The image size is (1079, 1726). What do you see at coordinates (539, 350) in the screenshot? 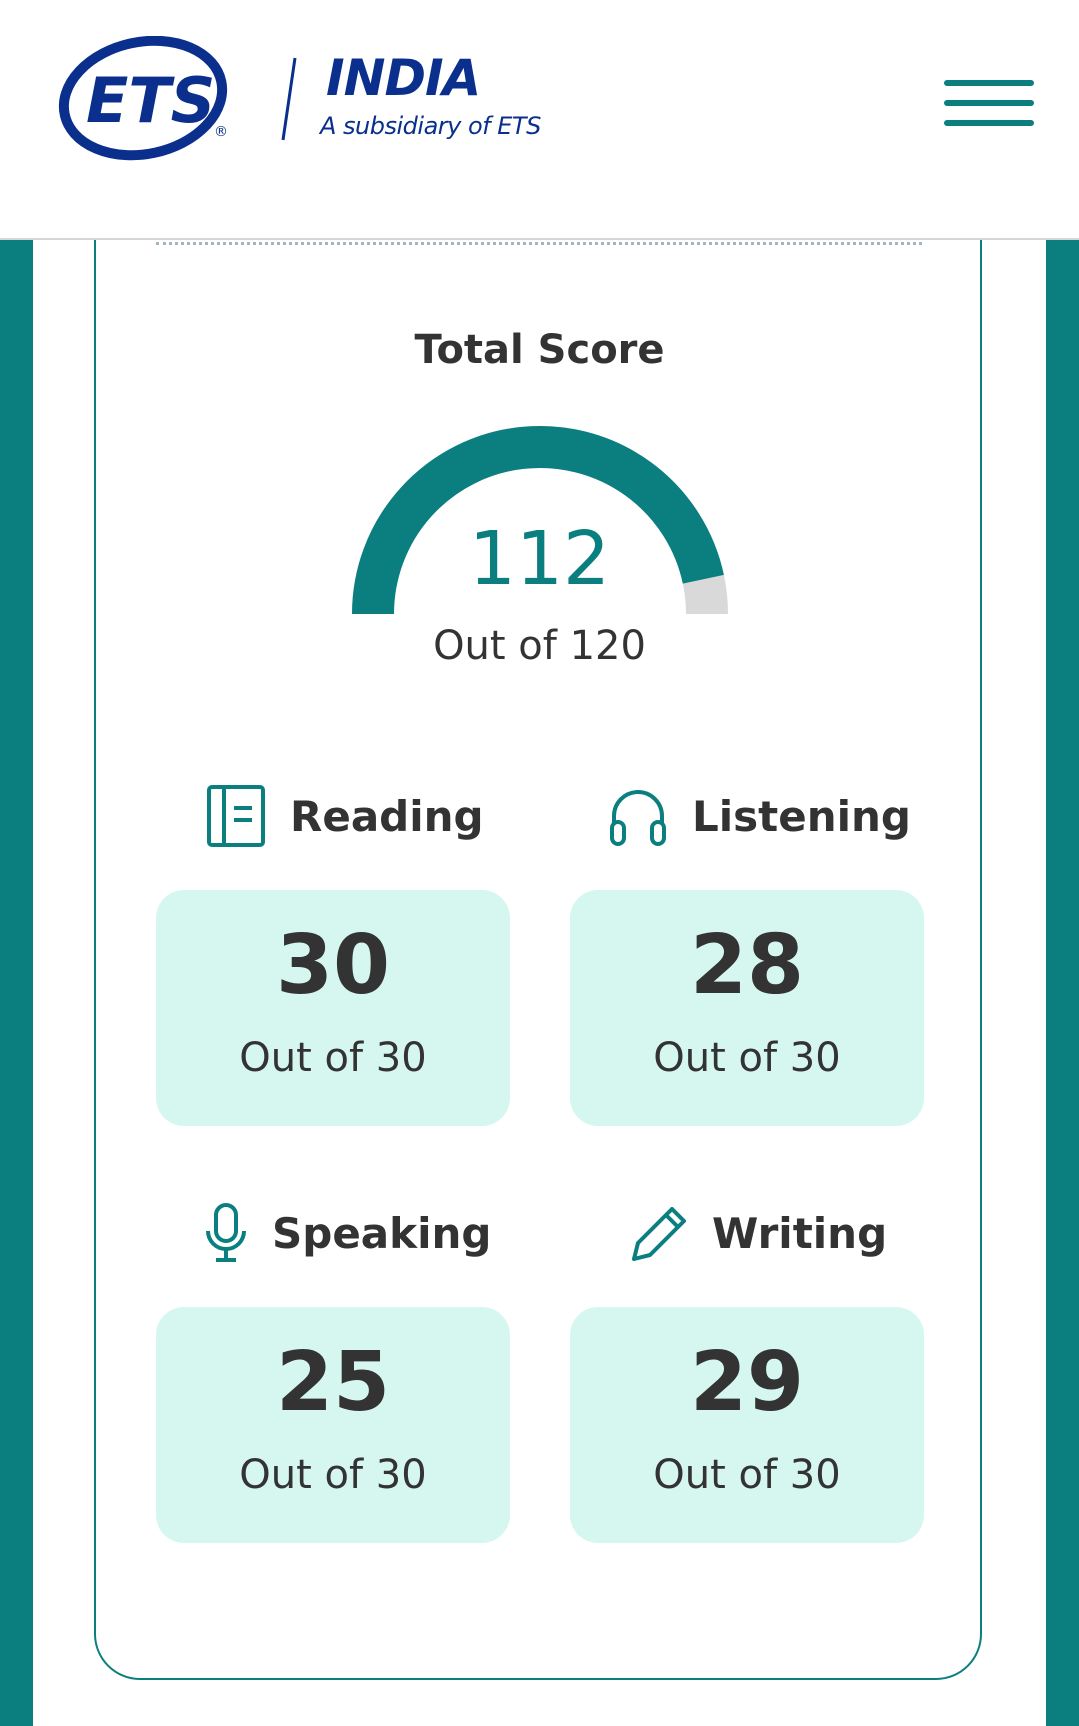
I see `total-score-title: Total Score` at bounding box center [539, 350].